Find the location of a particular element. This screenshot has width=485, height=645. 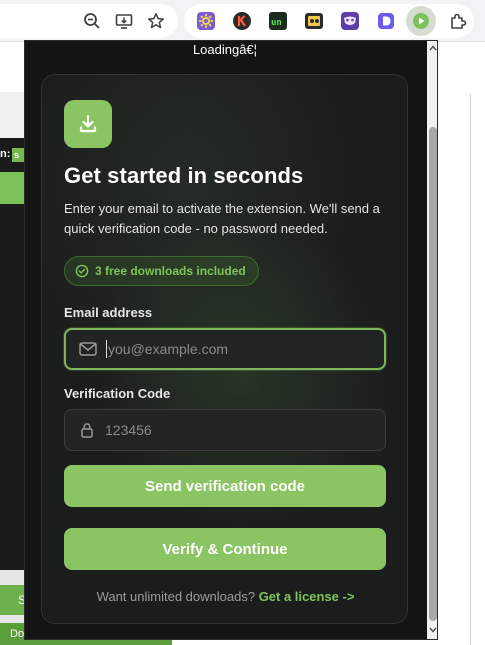

svg-text: un is located at coordinates (276, 23).